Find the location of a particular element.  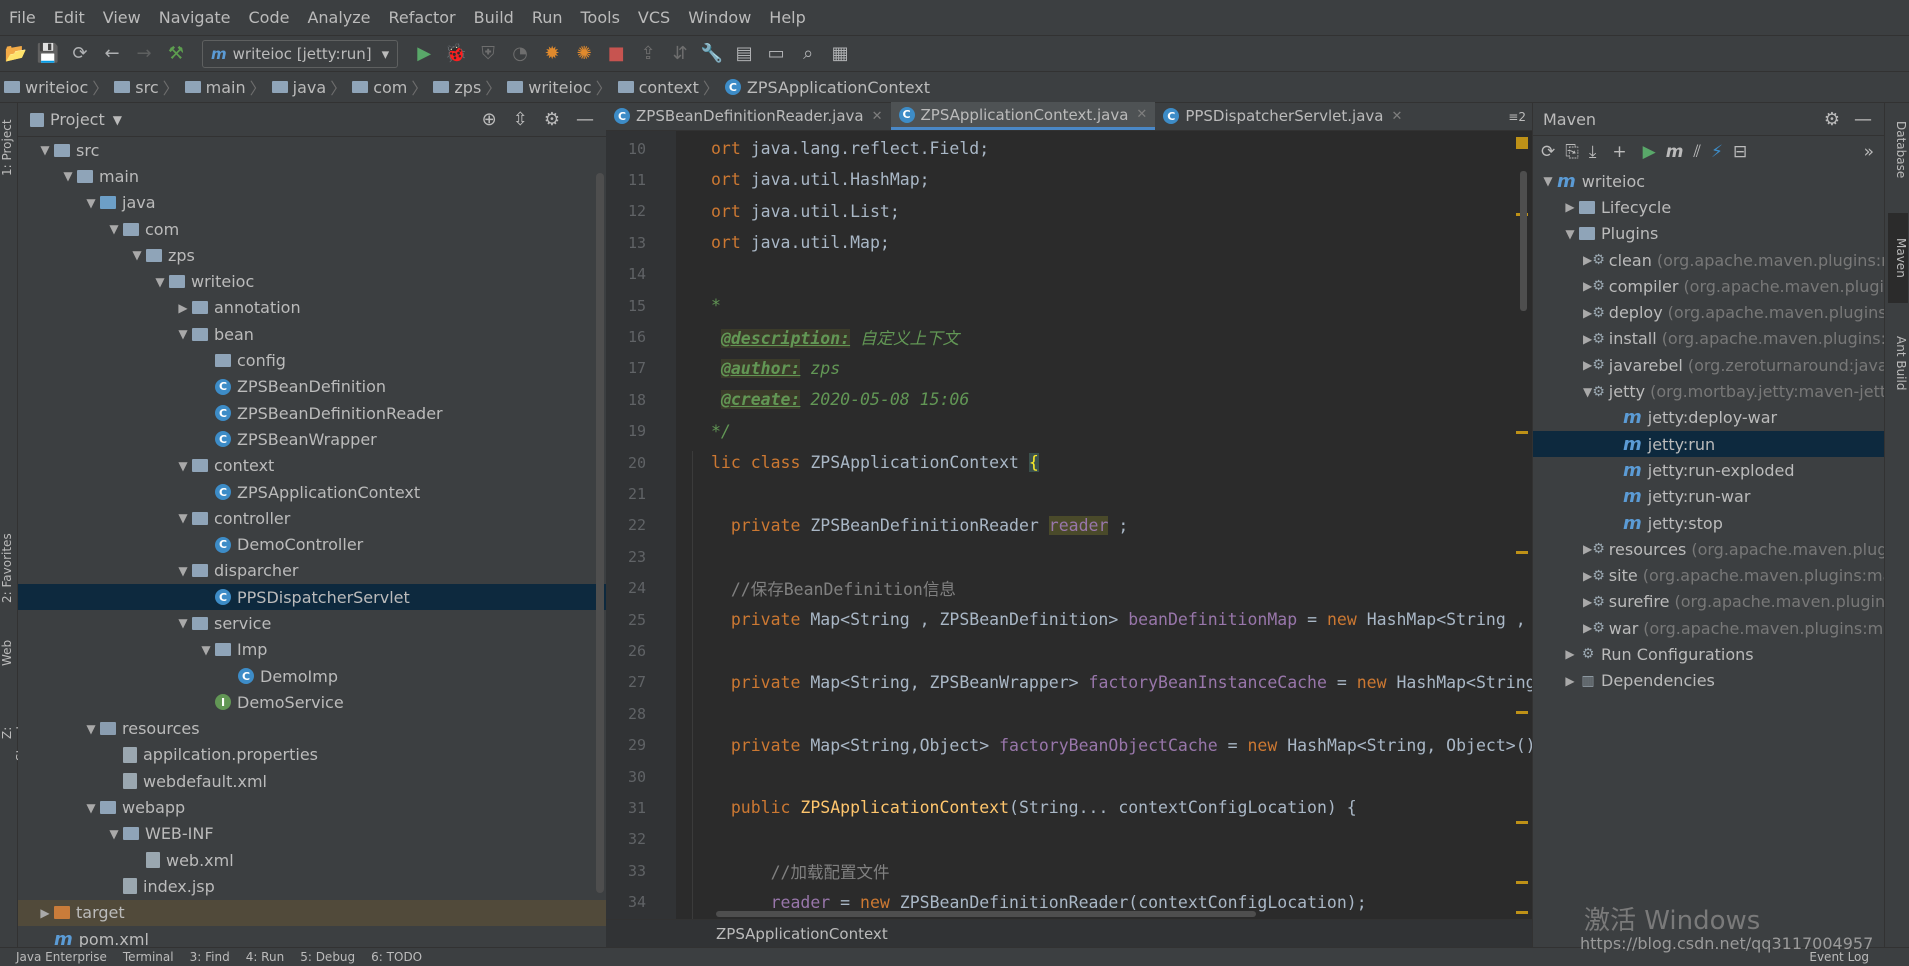

maven-tree-row: ▶ ⚙ install (org.apache.maven.plugins:m is located at coordinates (1717, 339).